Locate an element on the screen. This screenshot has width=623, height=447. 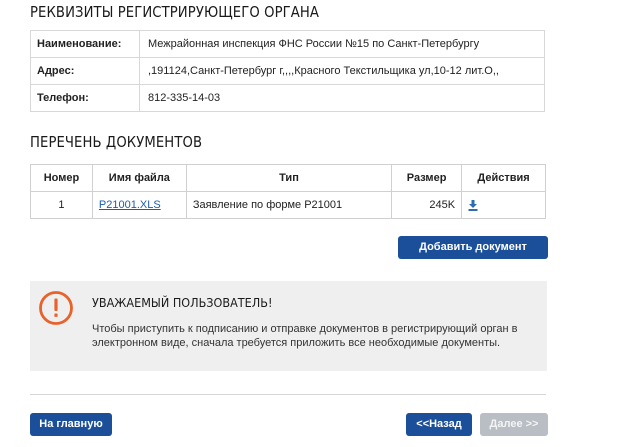
document-type: Заявление по форме Р21001 is located at coordinates (289, 205).